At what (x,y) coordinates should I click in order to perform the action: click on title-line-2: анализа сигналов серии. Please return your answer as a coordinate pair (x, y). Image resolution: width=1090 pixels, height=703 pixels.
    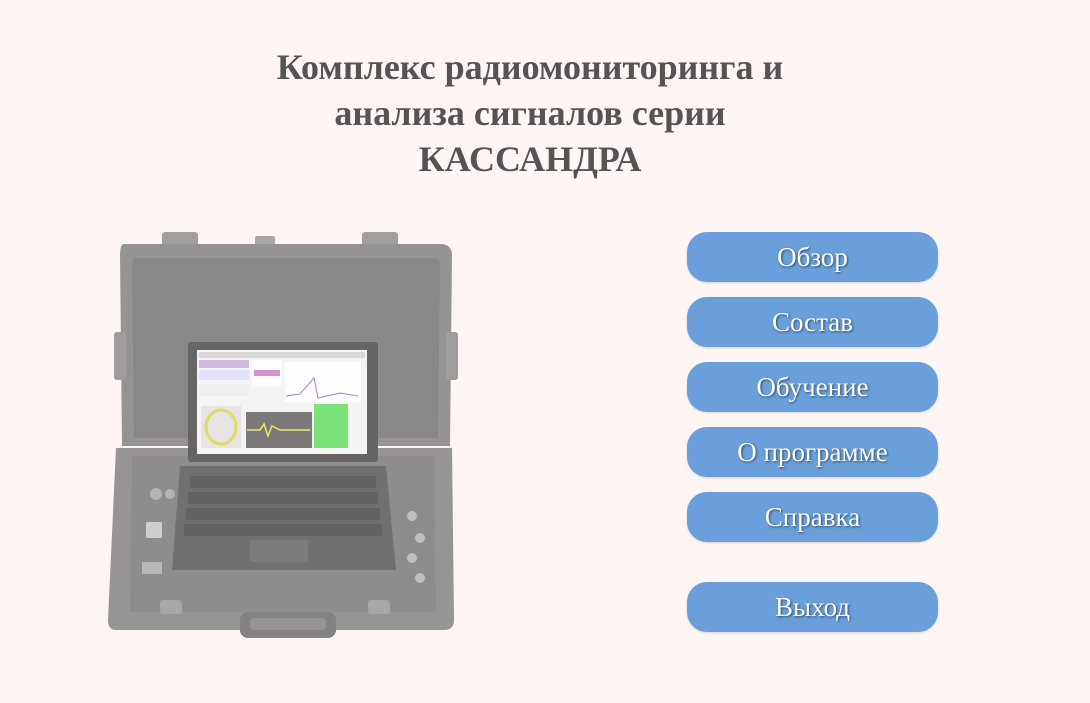
    Looking at the image, I should click on (530, 113).